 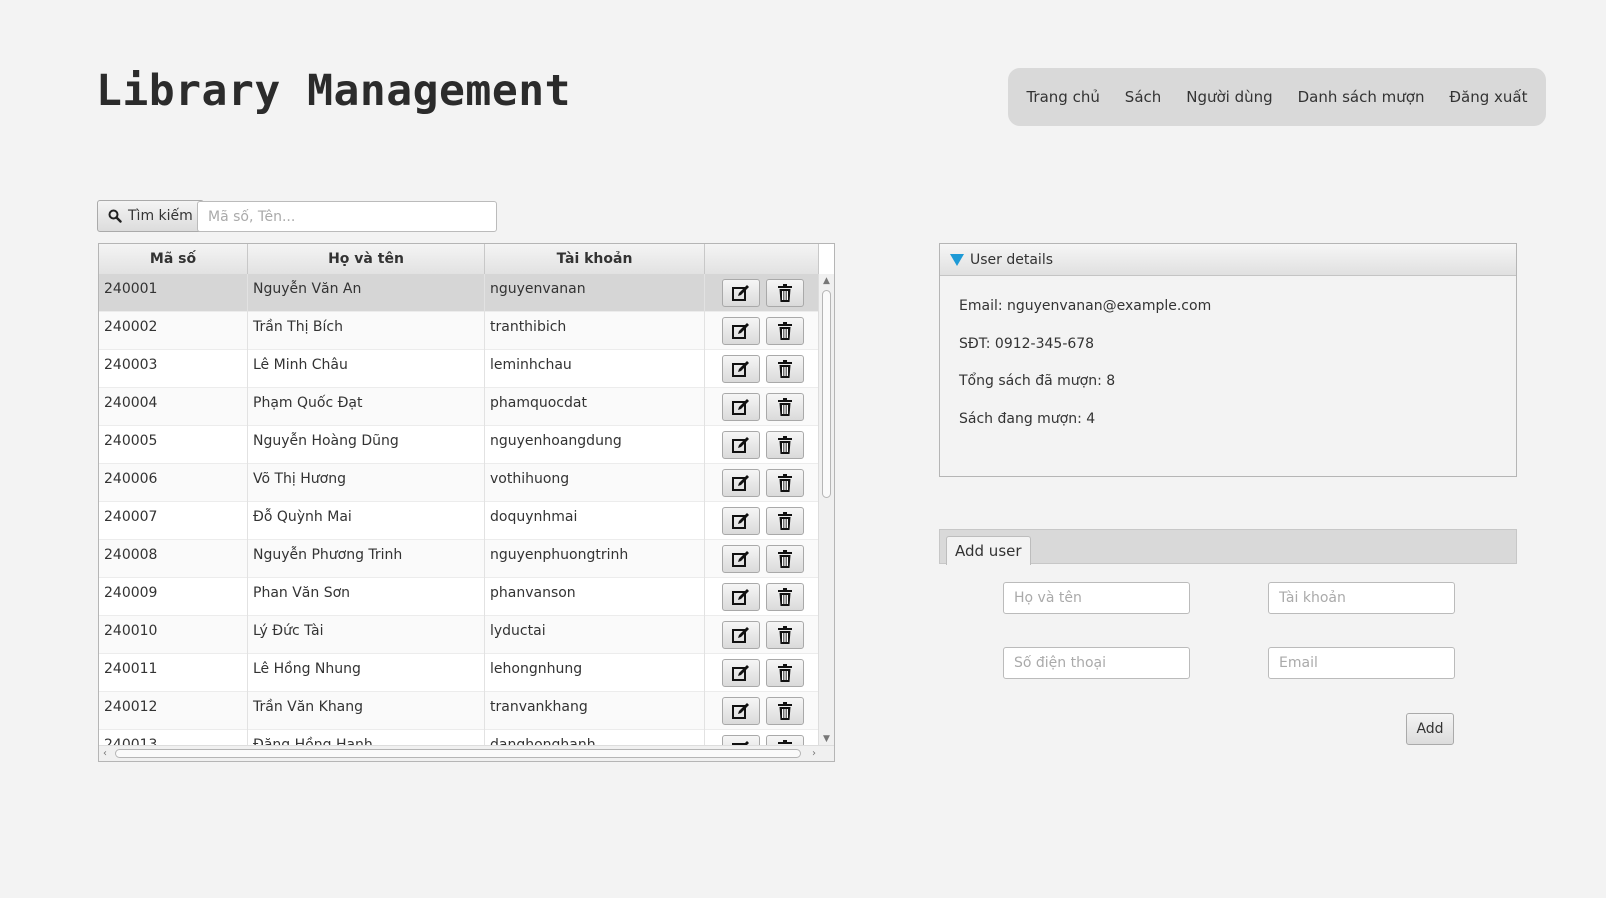 I want to click on cell-account: vothihuong, so click(x=595, y=483).